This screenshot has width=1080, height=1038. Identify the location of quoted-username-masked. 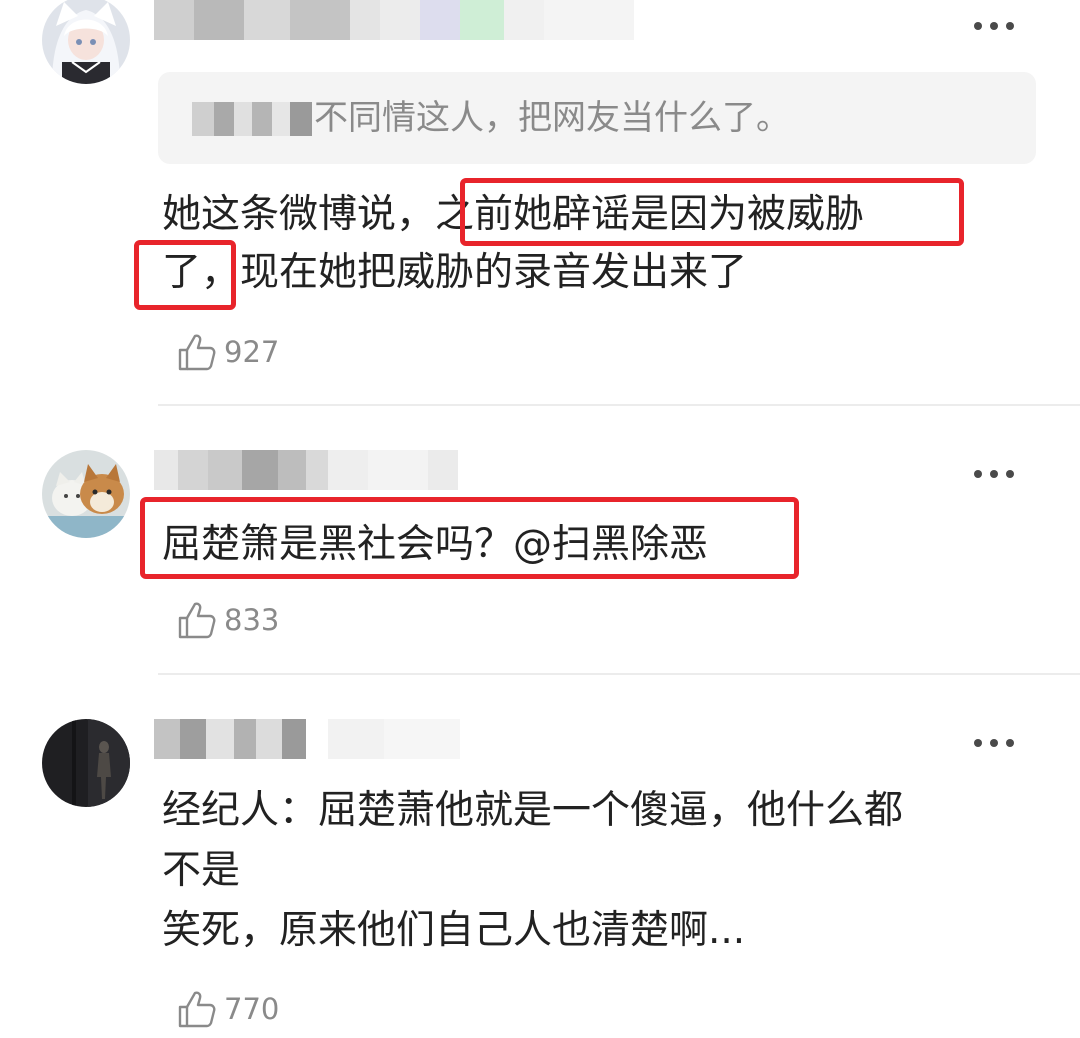
(252, 119).